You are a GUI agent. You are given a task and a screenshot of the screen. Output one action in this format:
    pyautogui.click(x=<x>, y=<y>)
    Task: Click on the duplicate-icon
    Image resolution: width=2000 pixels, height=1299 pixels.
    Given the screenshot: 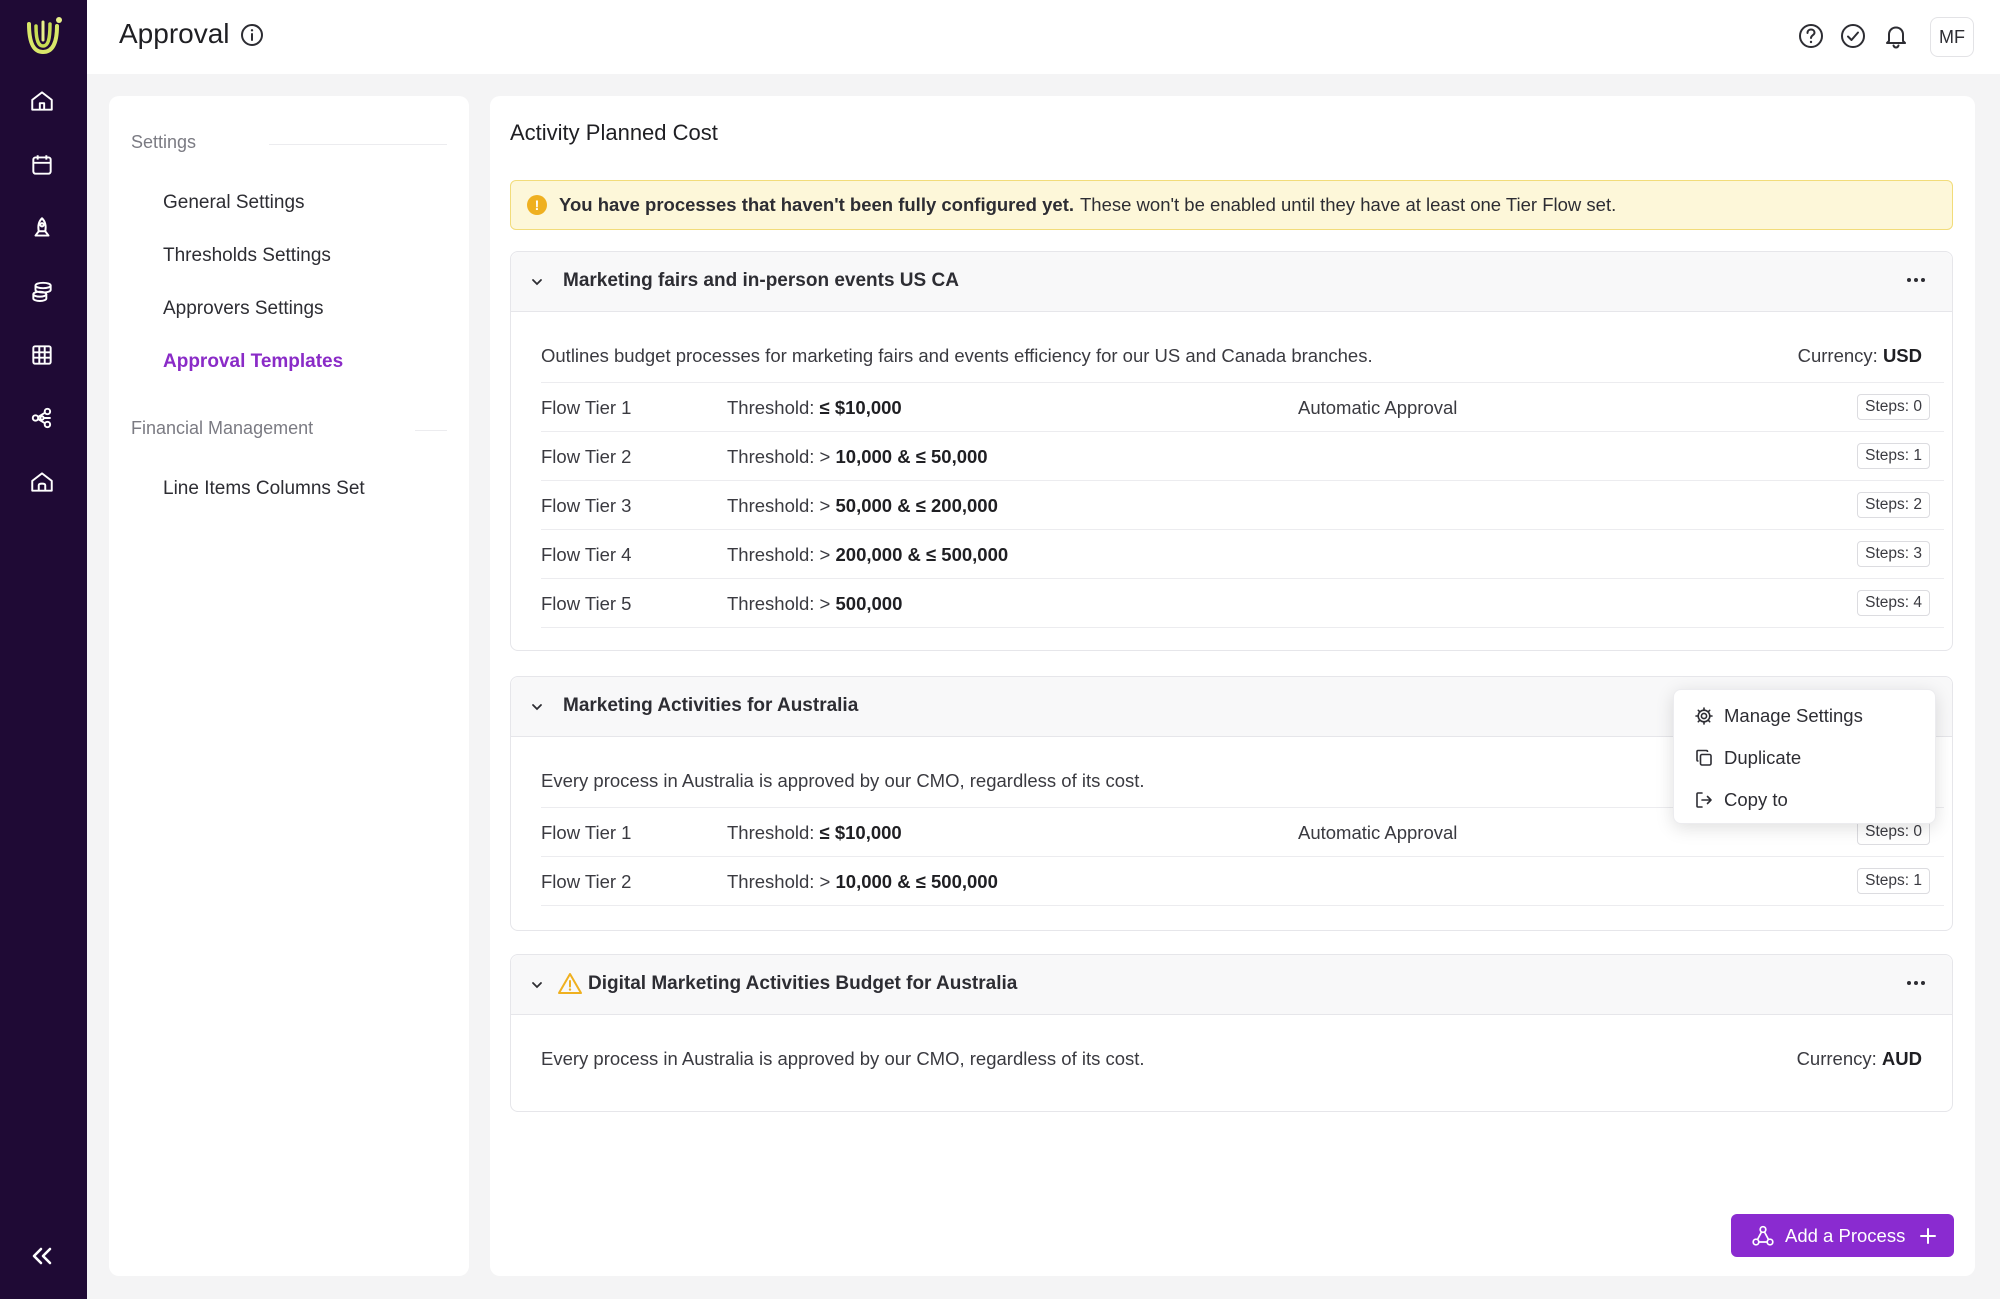 What is the action you would take?
    pyautogui.click(x=1704, y=757)
    